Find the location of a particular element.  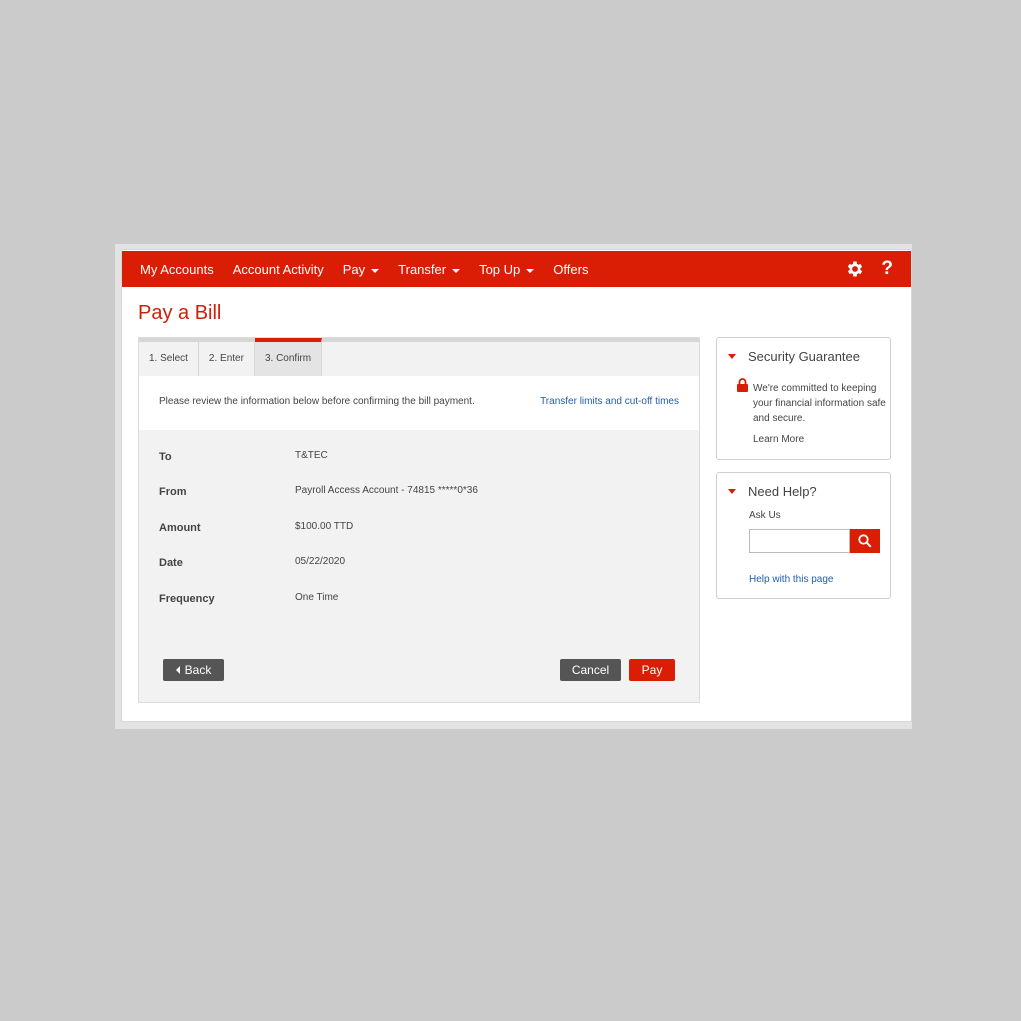

need-help-header: Need Help? is located at coordinates (772, 491).